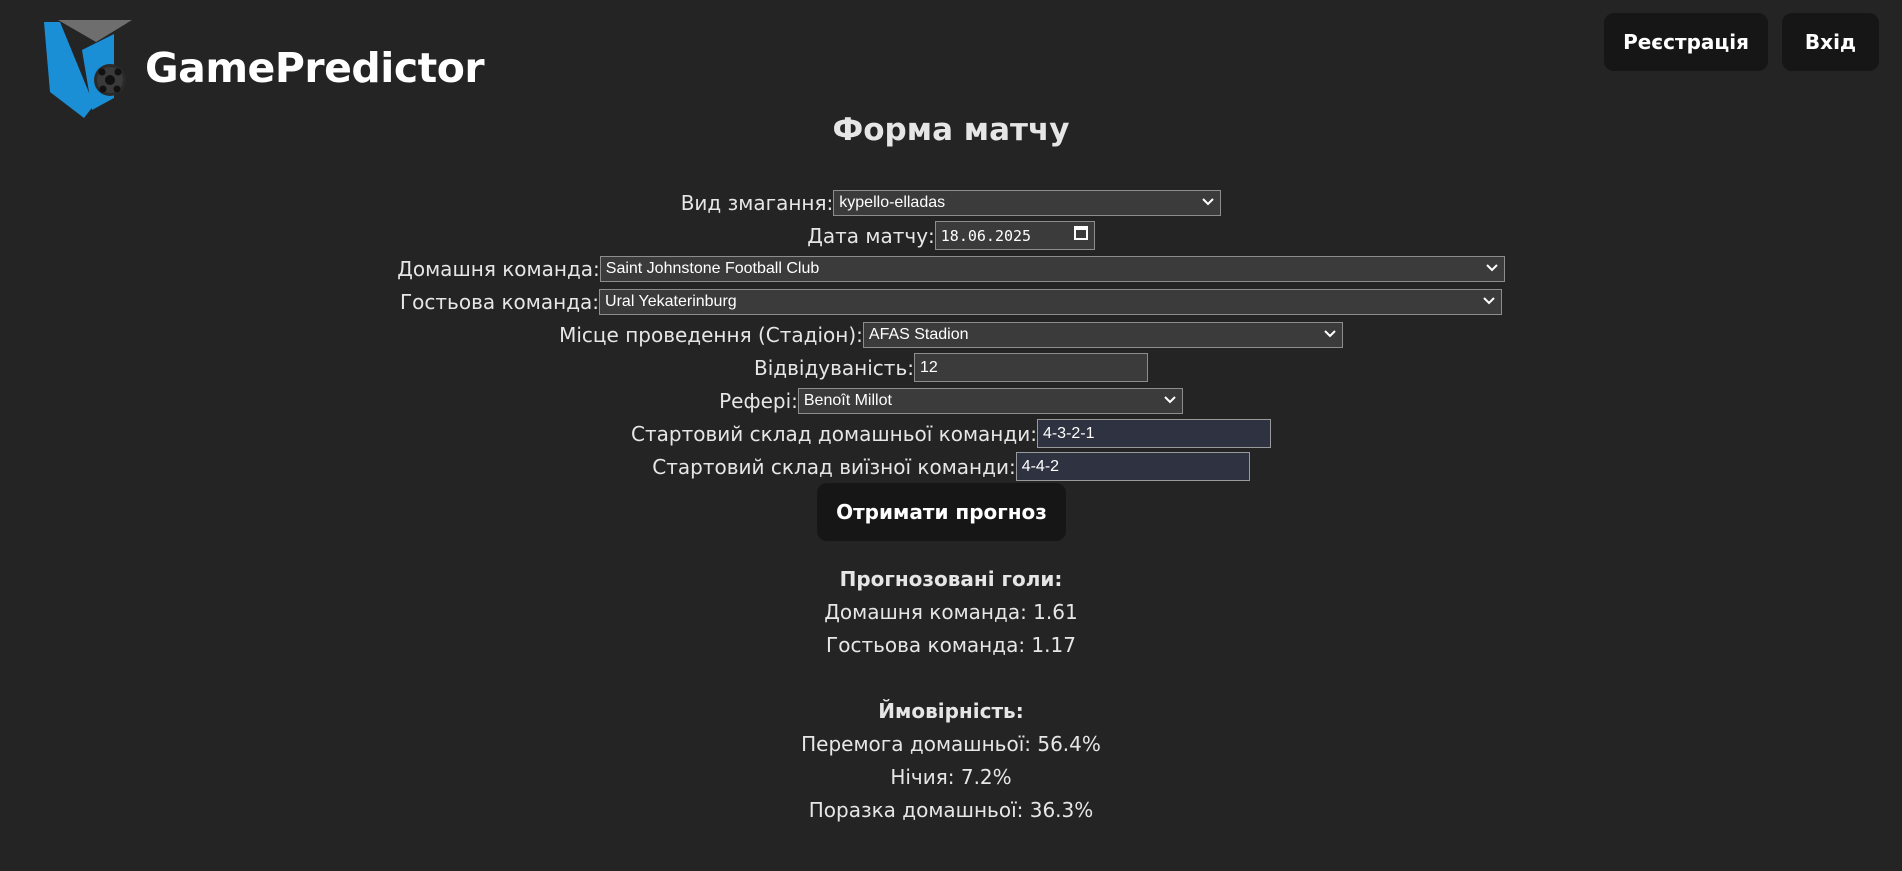 Image resolution: width=1902 pixels, height=871 pixels. I want to click on referee-select: Benoît Millot, so click(990, 400).